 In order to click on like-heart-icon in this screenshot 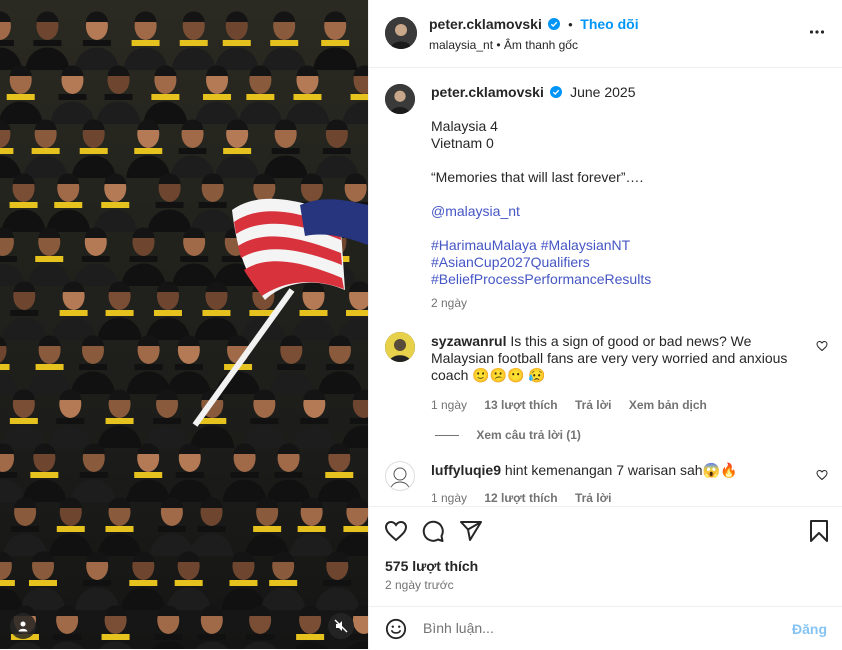, I will do `click(396, 531)`.